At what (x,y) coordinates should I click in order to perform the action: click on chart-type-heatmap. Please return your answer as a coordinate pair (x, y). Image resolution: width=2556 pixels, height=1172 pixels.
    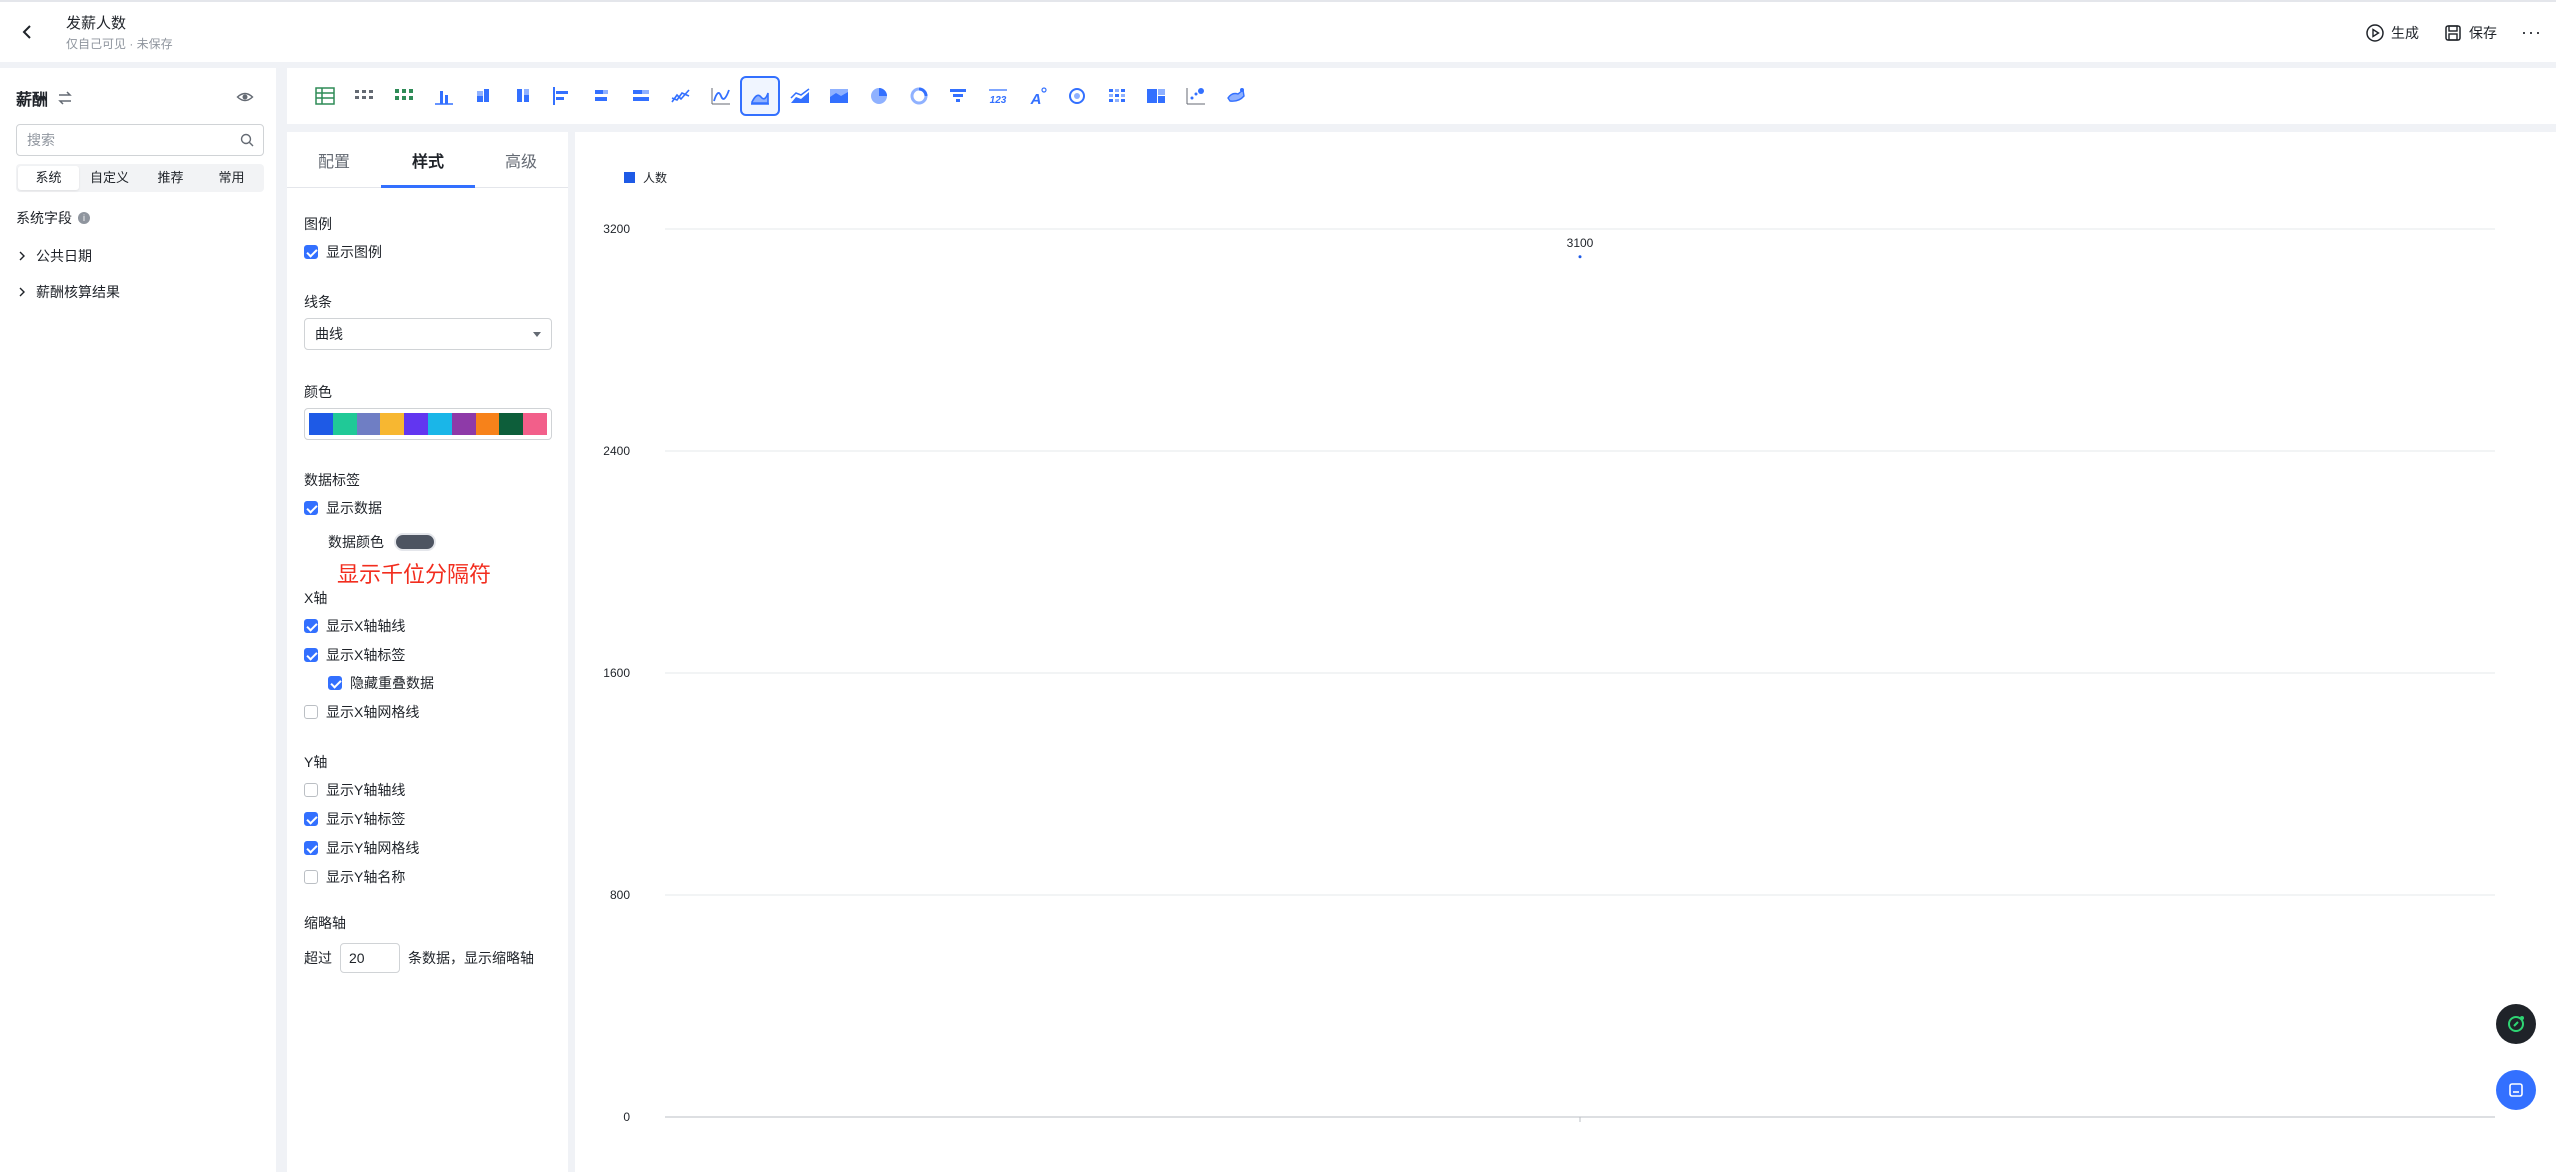
    Looking at the image, I should click on (1117, 96).